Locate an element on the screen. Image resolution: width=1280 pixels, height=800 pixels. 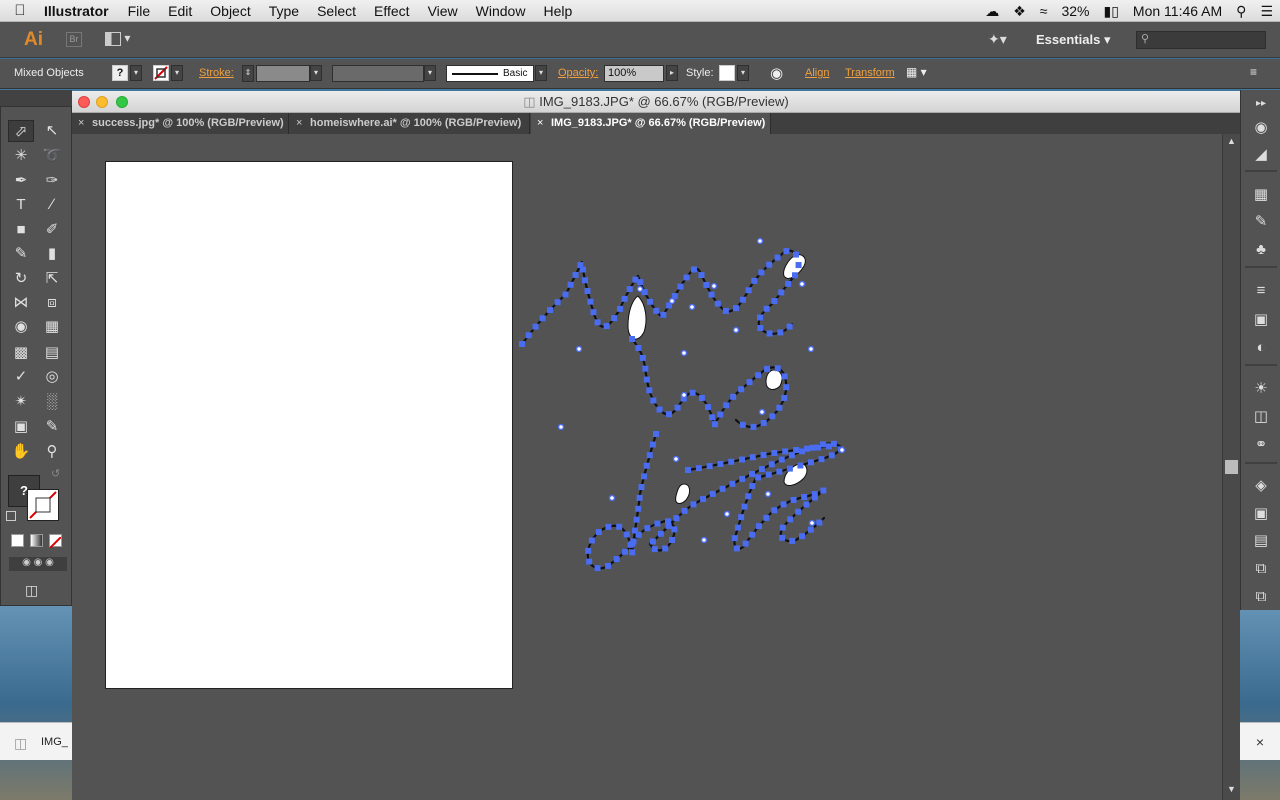
document-title-bar: ◫ IMG_9183.JPG* @ 66.67% (RGB/Preview) is located at coordinates (656, 102).